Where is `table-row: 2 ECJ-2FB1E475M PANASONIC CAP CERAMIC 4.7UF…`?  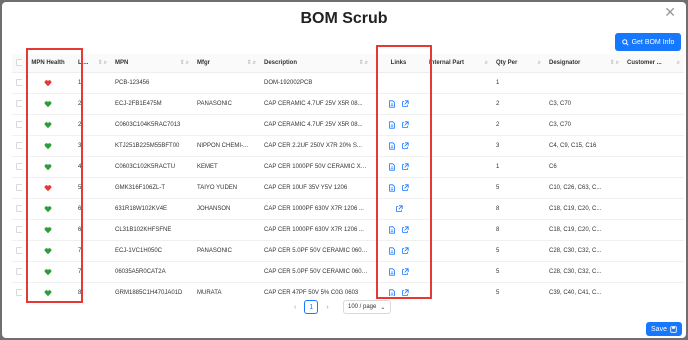
table-row: 2 ECJ-2FB1E475M PANASONIC CAP CERAMIC 4.7UF… is located at coordinates (348, 104).